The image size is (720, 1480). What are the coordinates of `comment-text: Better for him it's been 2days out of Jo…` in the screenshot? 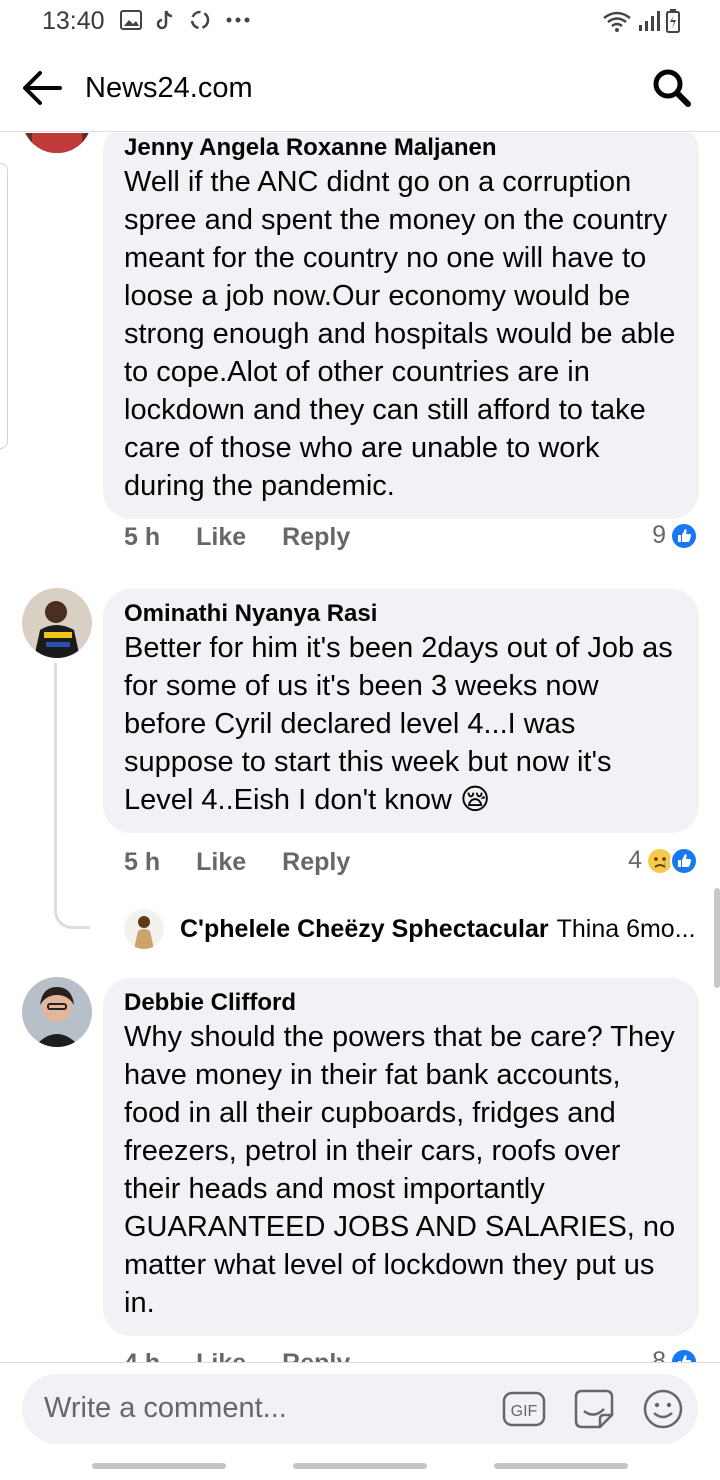 It's located at (398, 724).